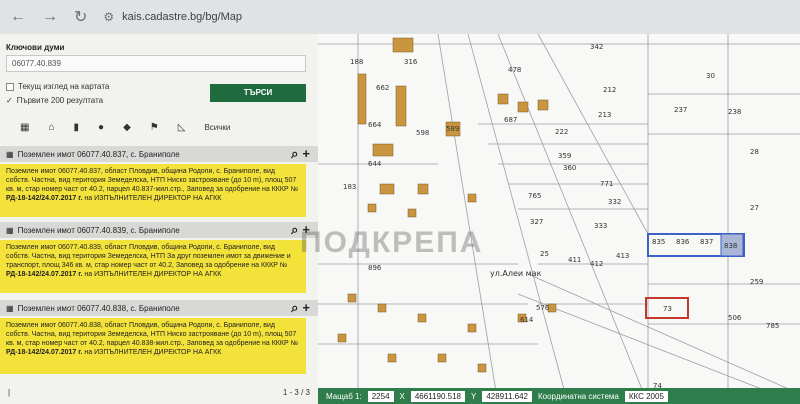 Image resolution: width=800 pixels, height=404 pixels. What do you see at coordinates (64, 86) in the screenshot?
I see `current-view-label: Текущ изглед на картата` at bounding box center [64, 86].